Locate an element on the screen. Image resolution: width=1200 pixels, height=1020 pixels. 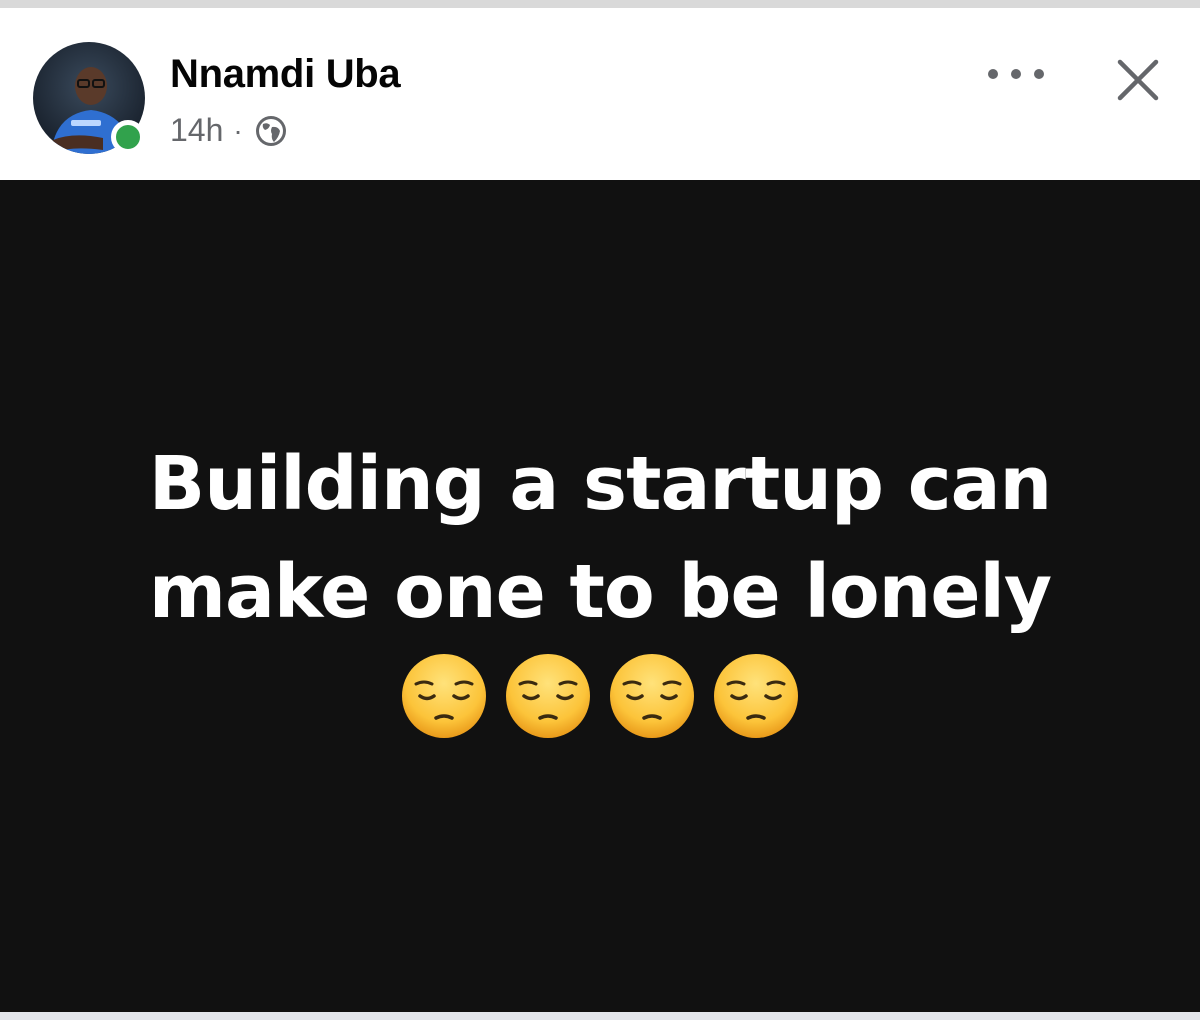
post-meta: 14h · is located at coordinates (229, 130).